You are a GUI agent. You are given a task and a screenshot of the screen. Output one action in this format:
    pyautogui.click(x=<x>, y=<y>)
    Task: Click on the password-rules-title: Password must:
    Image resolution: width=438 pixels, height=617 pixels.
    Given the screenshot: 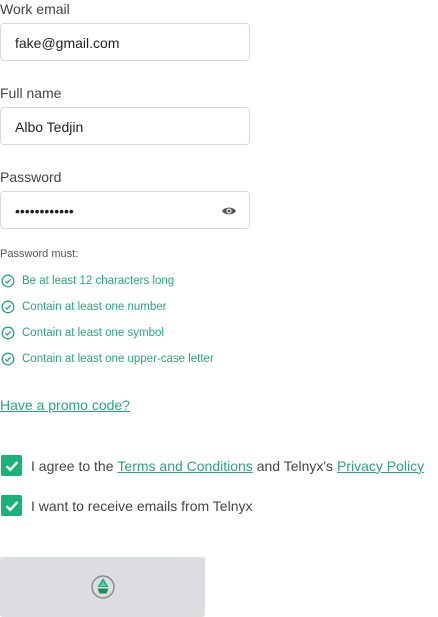 What is the action you would take?
    pyautogui.click(x=39, y=254)
    